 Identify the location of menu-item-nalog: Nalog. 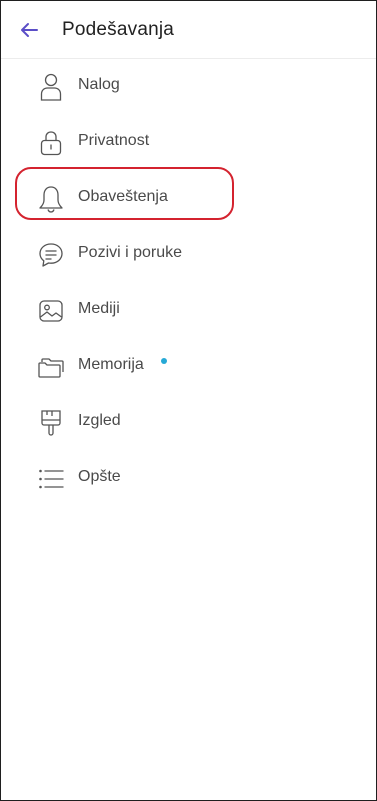
(188, 87).